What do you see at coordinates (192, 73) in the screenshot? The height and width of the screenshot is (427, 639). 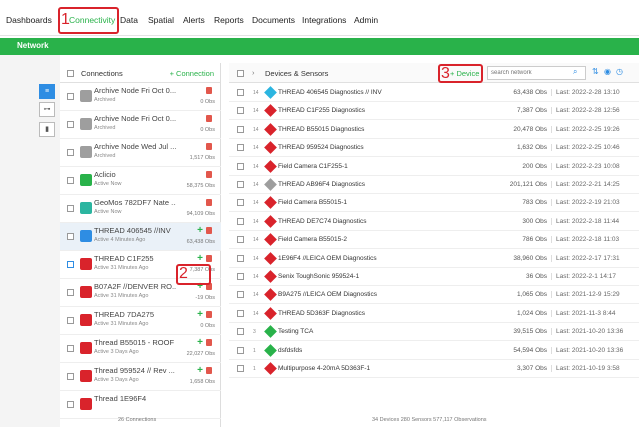 I see `add-connection-button: + Connection` at bounding box center [192, 73].